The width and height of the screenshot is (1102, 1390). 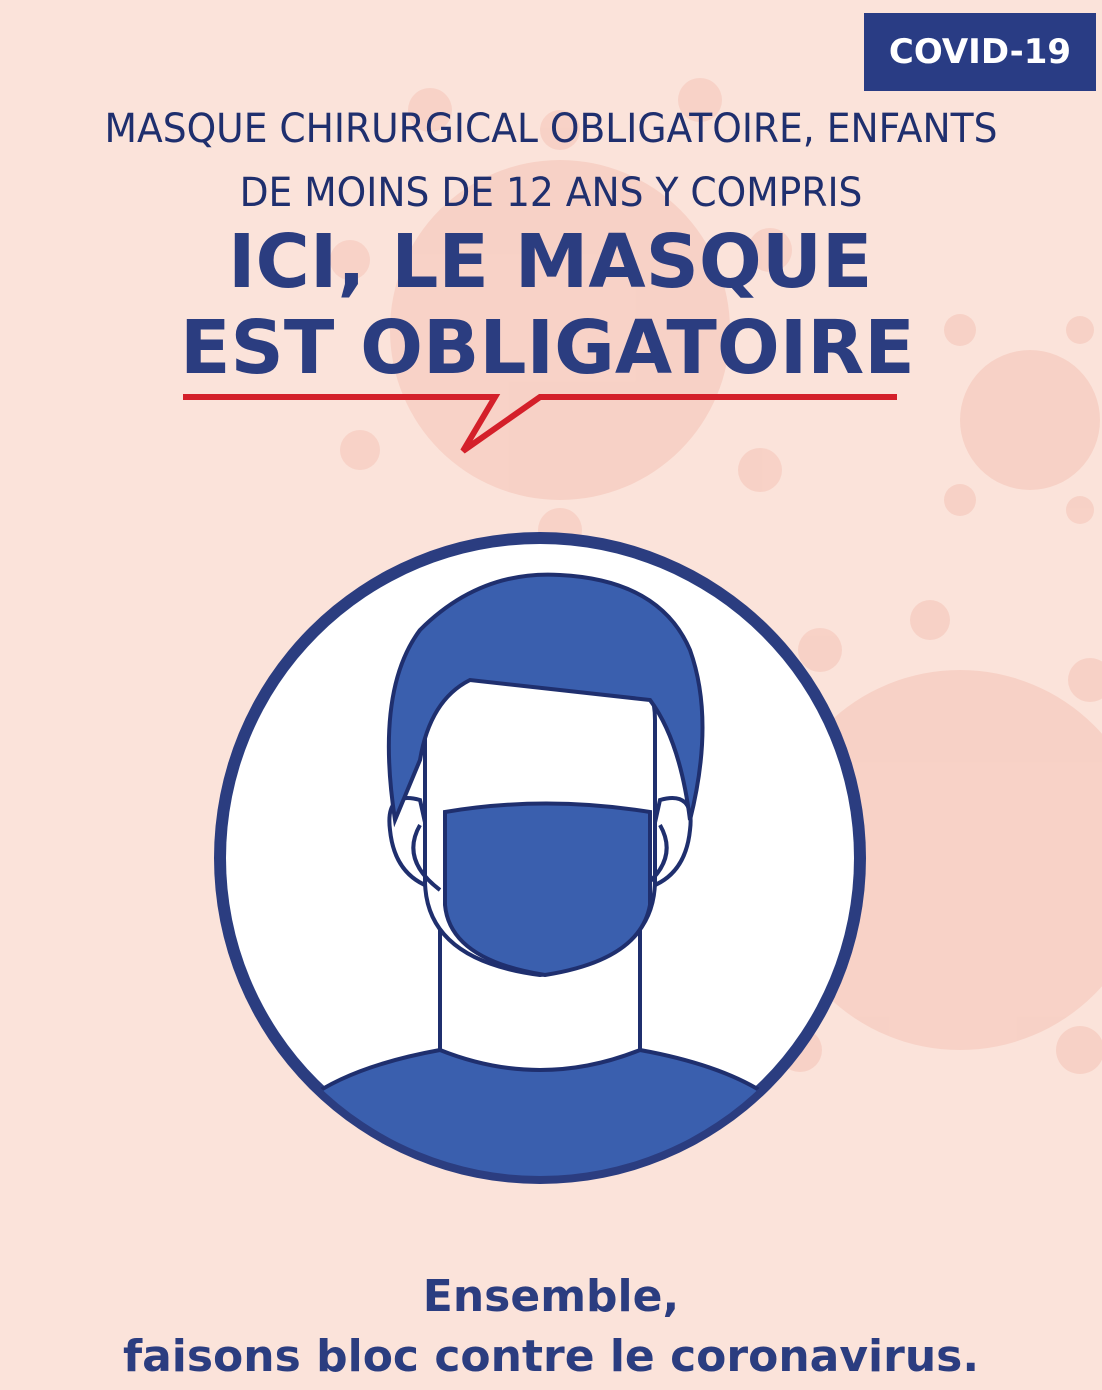 I want to click on footer-line-1: Ensemble,, so click(x=551, y=1296).